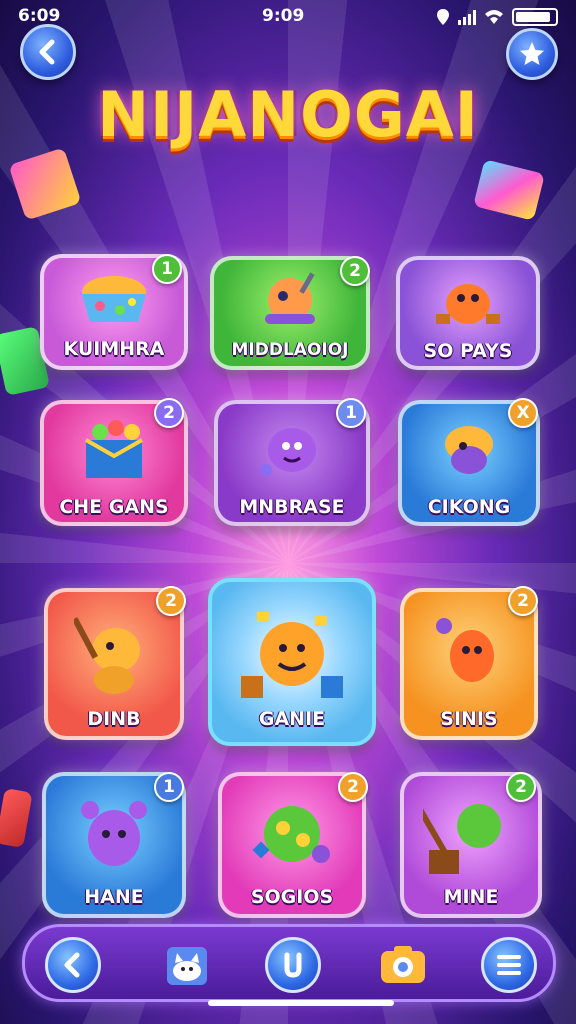 This screenshot has height=1024, width=576. I want to click on gift-box-icon, so click(114, 449).